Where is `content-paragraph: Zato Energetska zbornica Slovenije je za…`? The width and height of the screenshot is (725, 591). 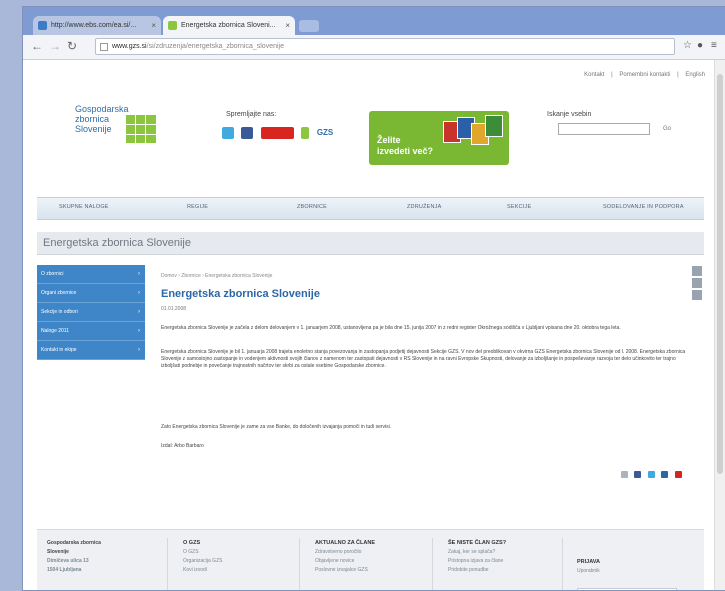 content-paragraph: Zato Energetska zbornica Slovenije je za… is located at coordinates (276, 427).